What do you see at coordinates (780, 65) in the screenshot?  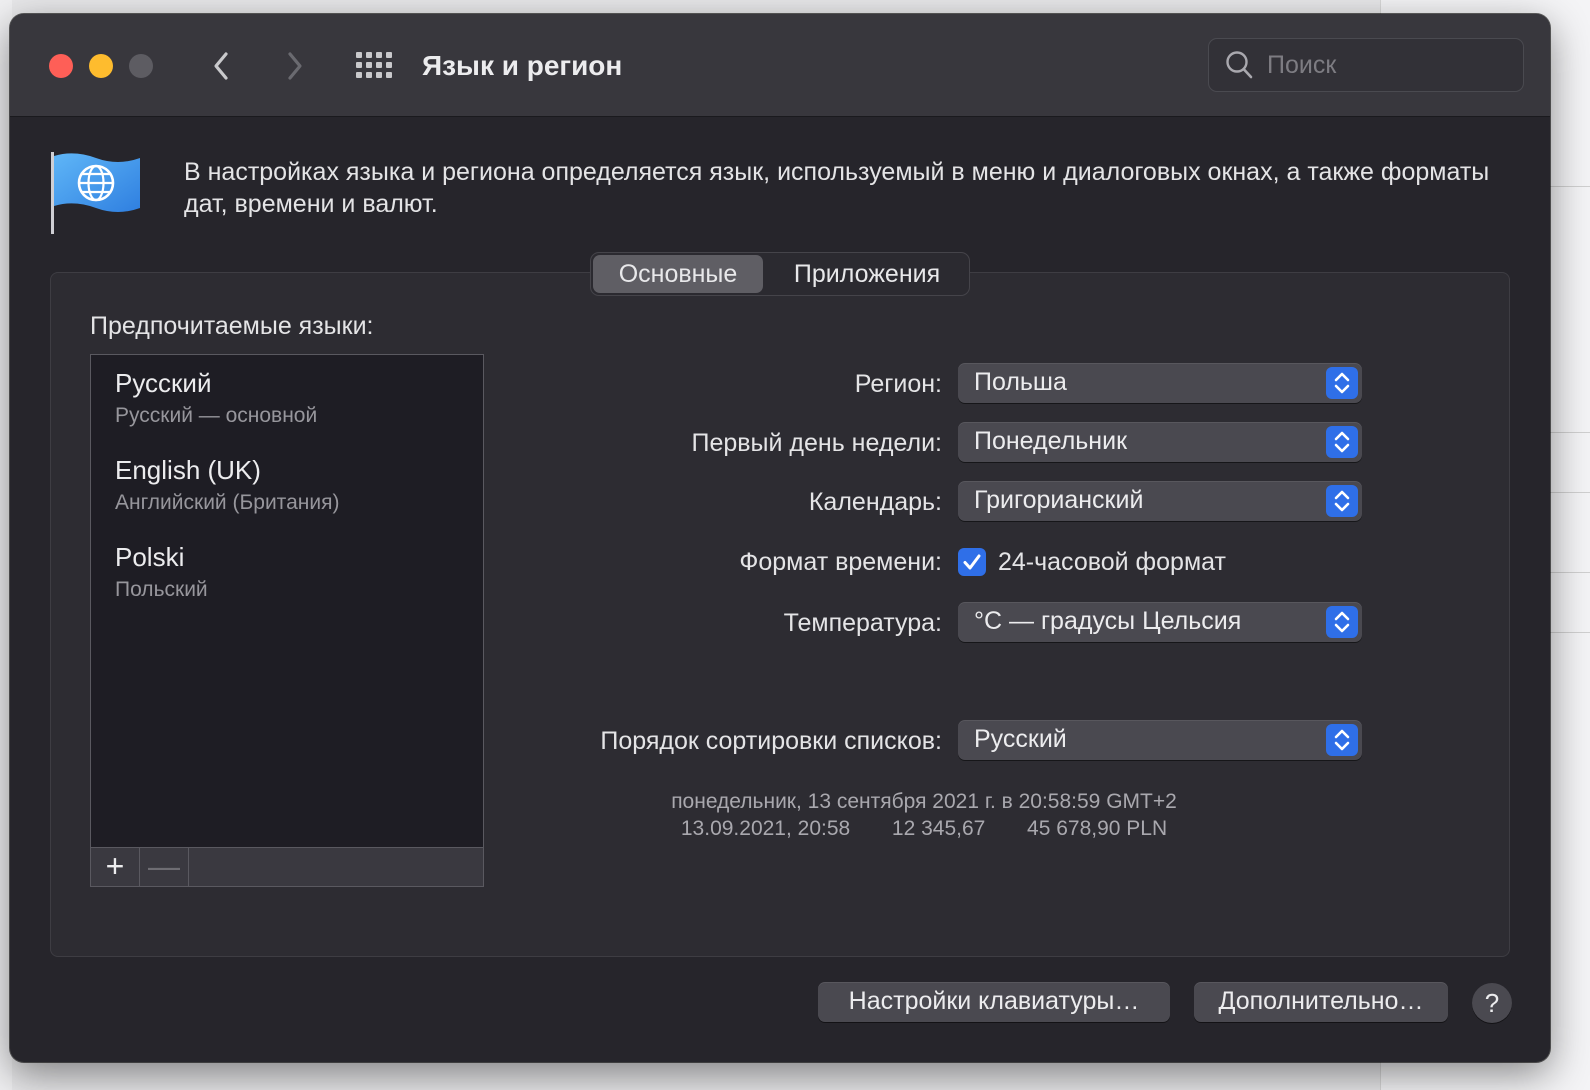 I see `titlebar: Язык и регион` at bounding box center [780, 65].